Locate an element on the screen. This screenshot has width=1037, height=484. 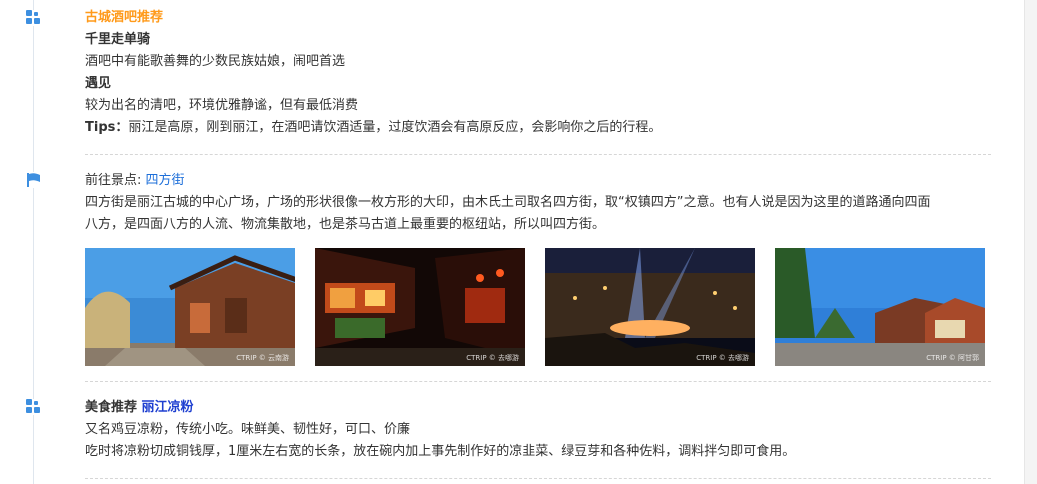
food-heading: 美食推荐 丽江凉粉 is located at coordinates (538, 408).